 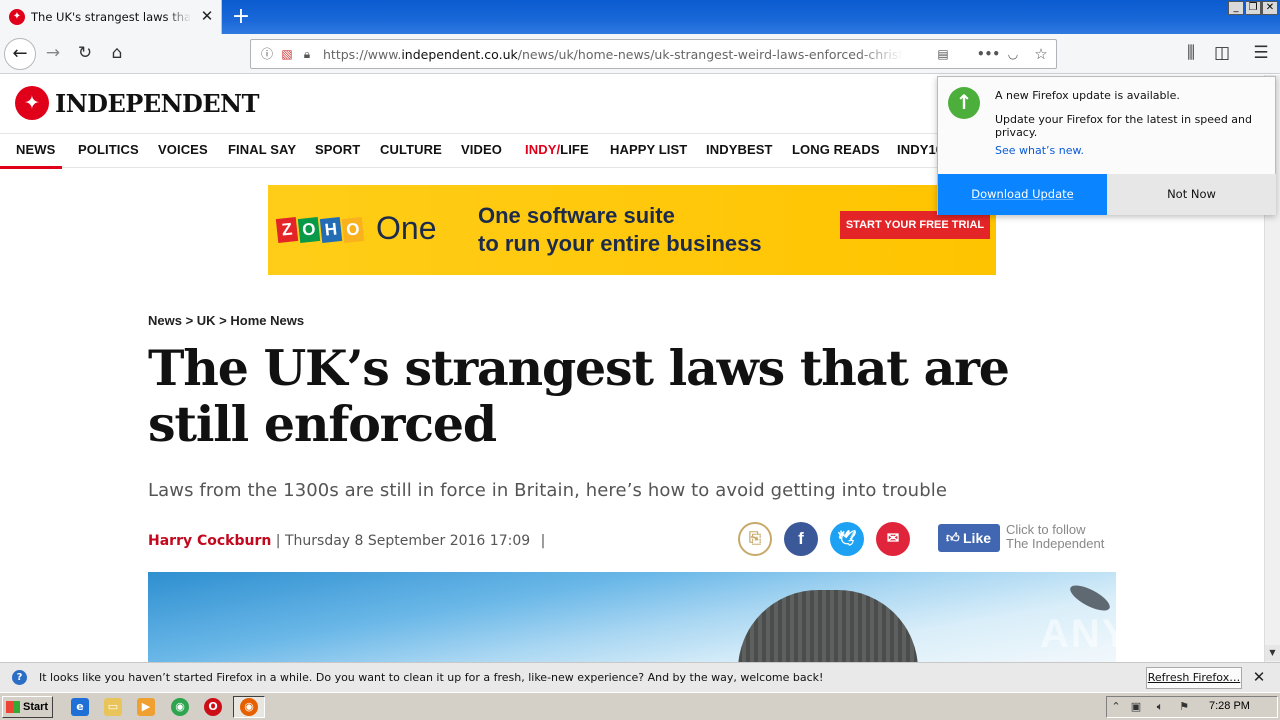 What do you see at coordinates (1013, 54) in the screenshot?
I see `pocket-icon: ◡` at bounding box center [1013, 54].